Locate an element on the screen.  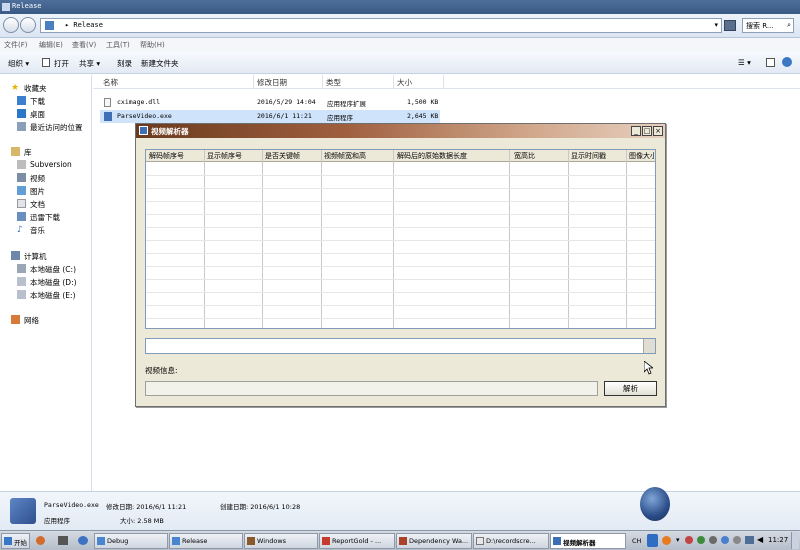
file-name: cximage.dll is located at coordinates (139, 102).